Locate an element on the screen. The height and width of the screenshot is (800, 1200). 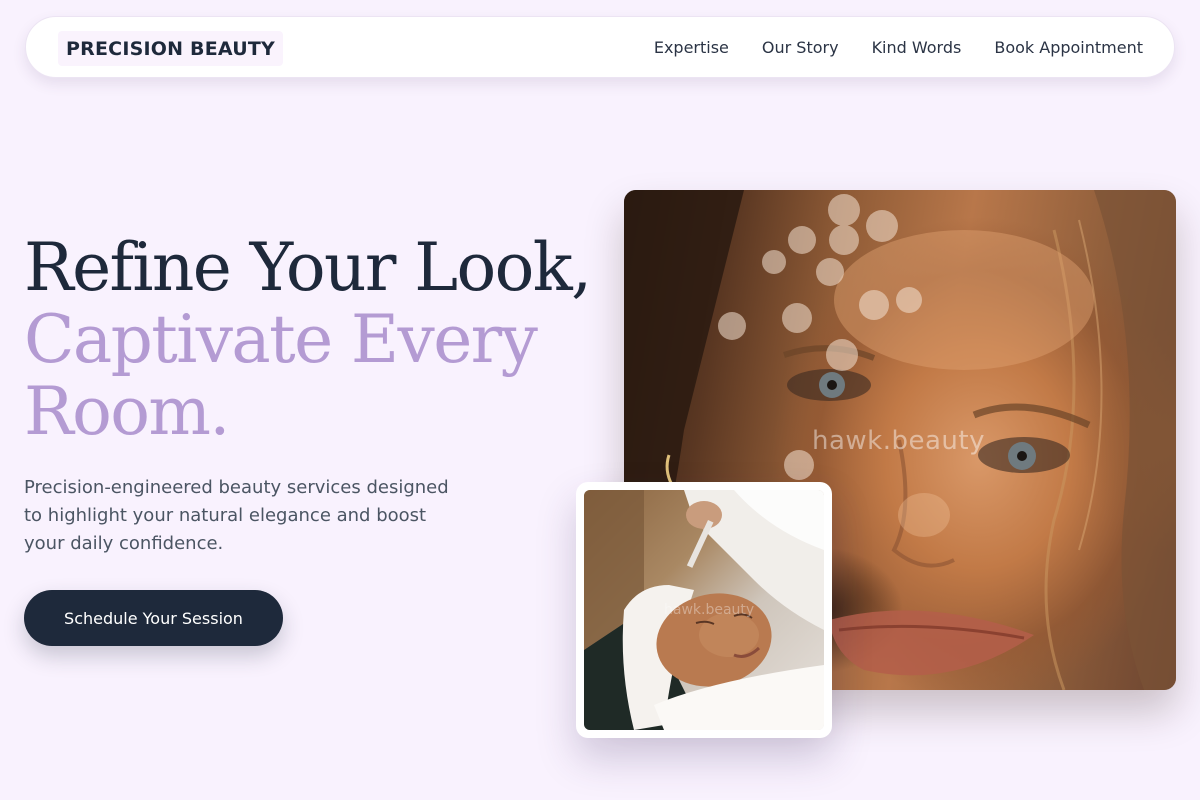
headline-line-2: Captivate Every is located at coordinates (281, 339).